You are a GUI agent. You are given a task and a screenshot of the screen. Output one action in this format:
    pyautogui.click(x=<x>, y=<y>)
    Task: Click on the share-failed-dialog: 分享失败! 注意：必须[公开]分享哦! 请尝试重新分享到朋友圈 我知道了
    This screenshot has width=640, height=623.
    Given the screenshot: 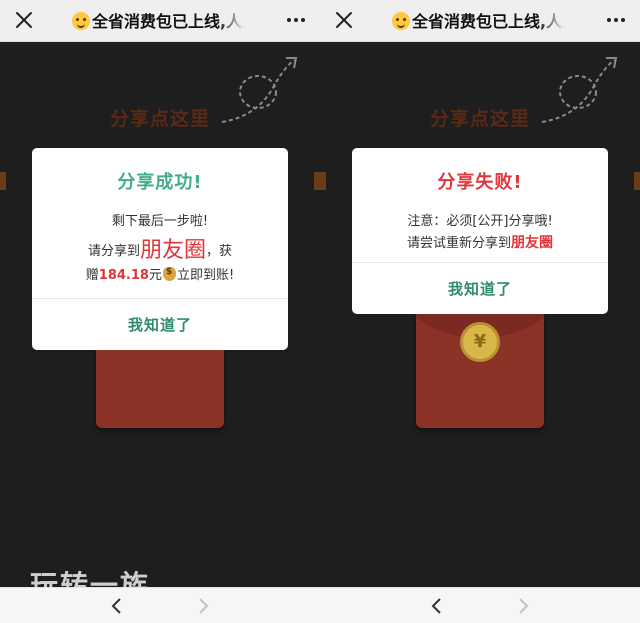 What is the action you would take?
    pyautogui.click(x=480, y=231)
    